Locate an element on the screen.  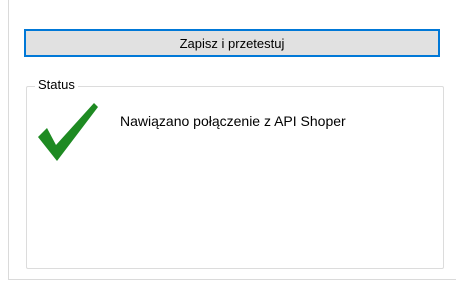
save-and-test-button: Zapisz i przetestuj is located at coordinates (232, 43).